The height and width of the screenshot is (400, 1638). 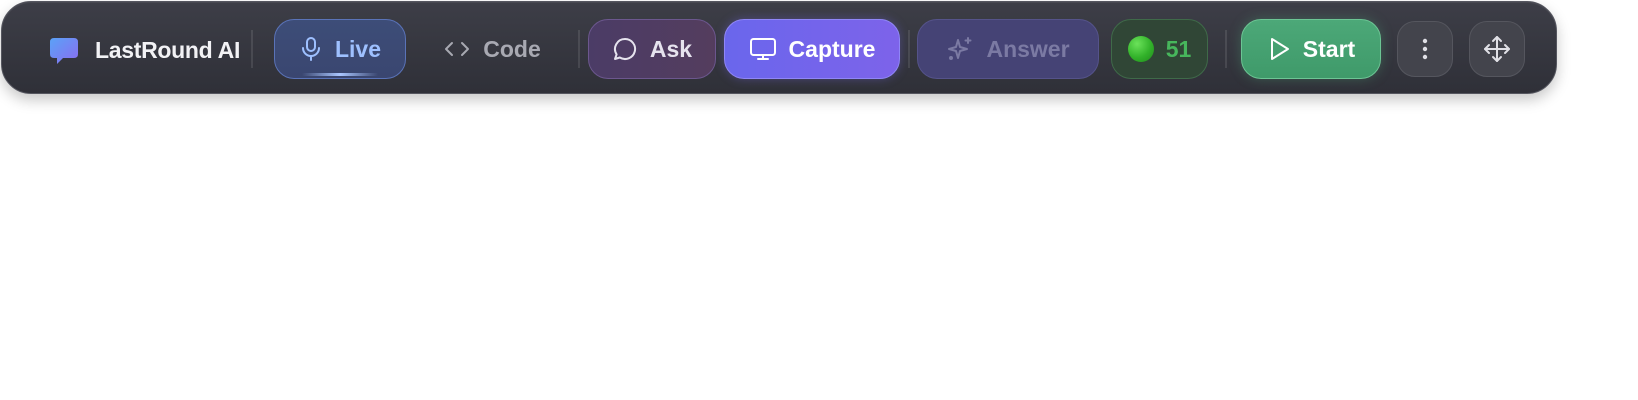 What do you see at coordinates (763, 49) in the screenshot?
I see `monitor-icon` at bounding box center [763, 49].